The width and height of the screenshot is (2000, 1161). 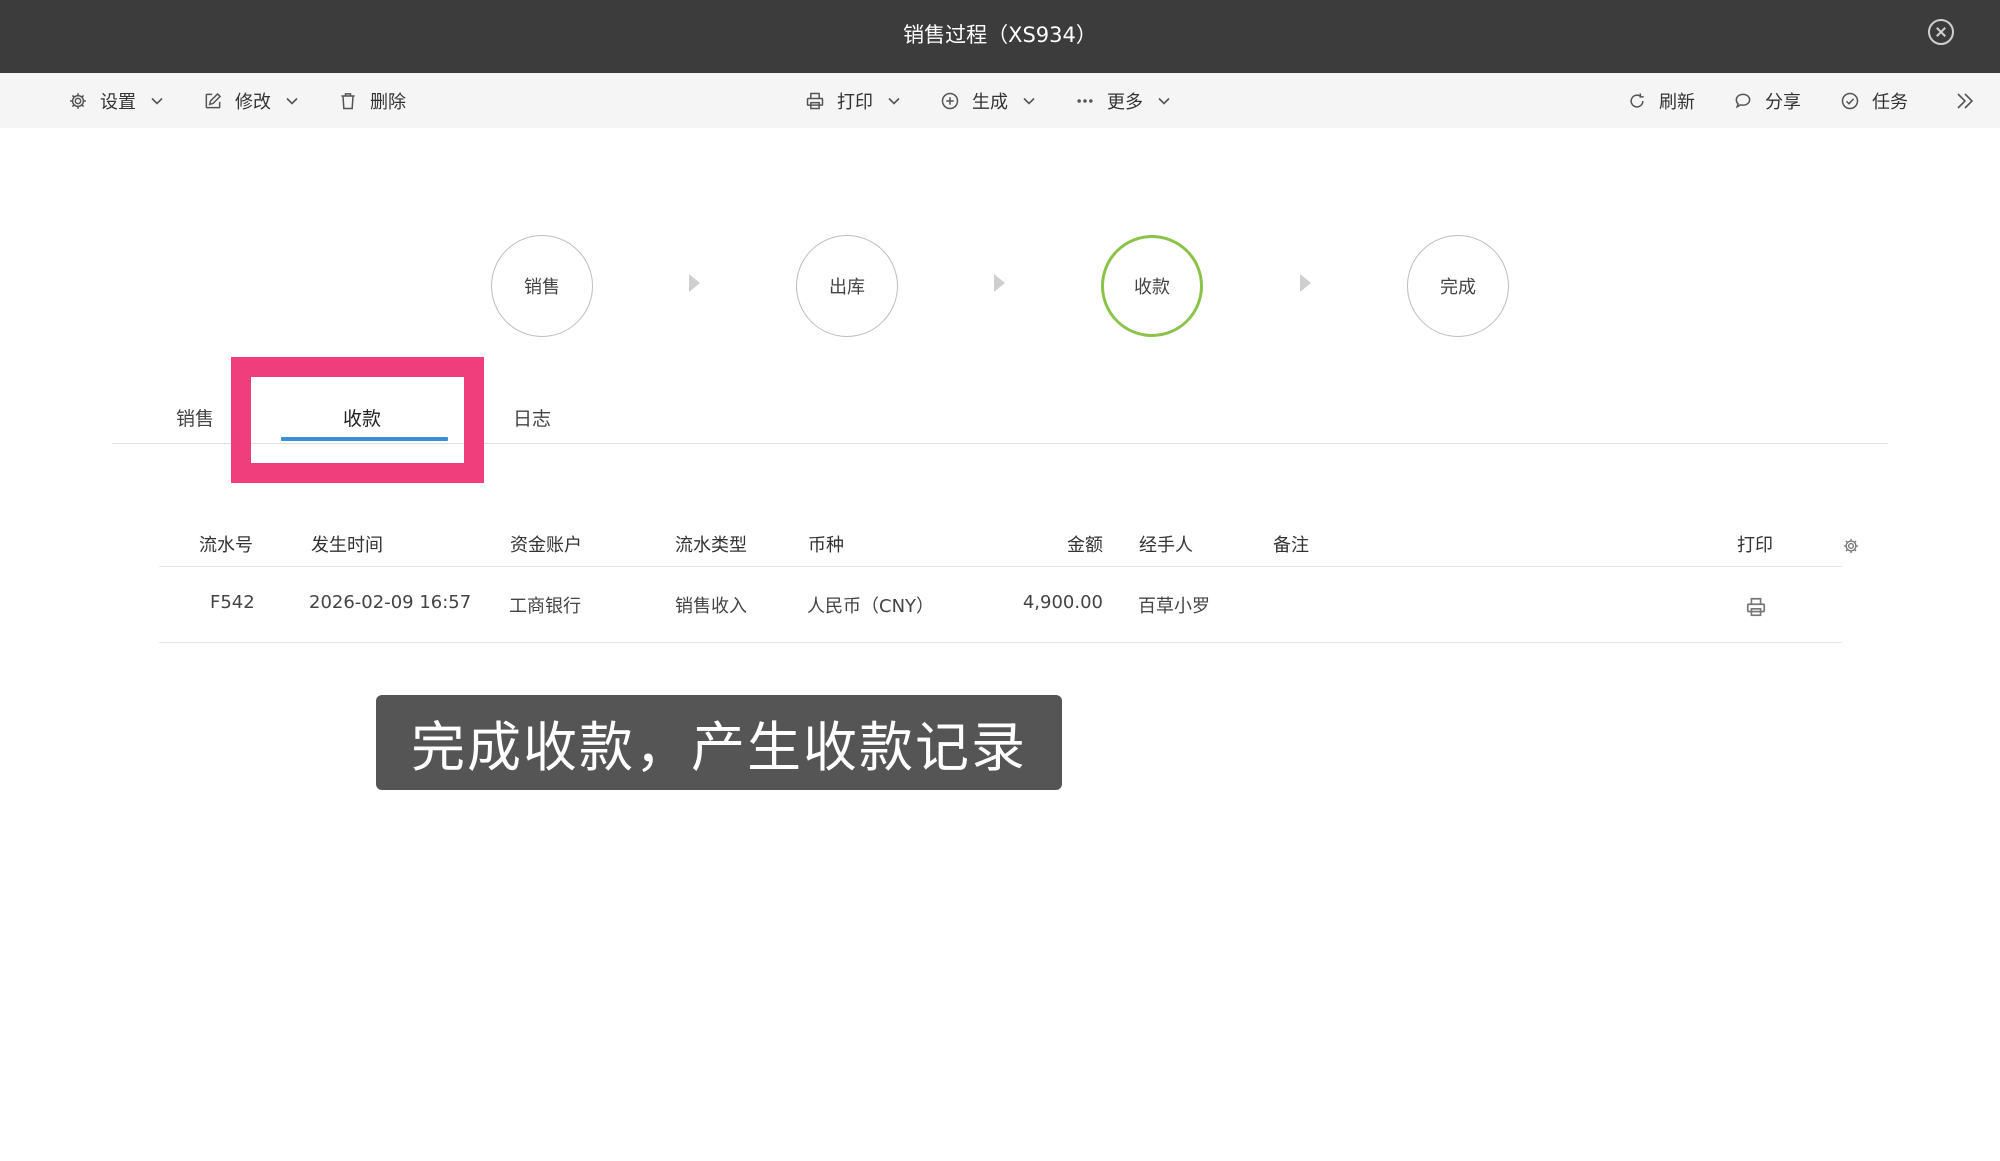 I want to click on share-button: 分享, so click(x=1767, y=100).